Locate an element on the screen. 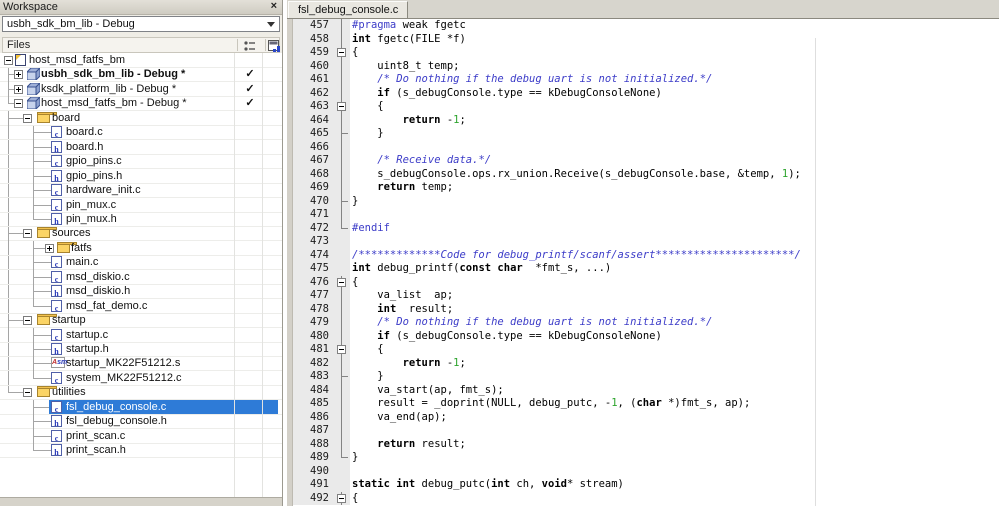  chevron-down-icon is located at coordinates (271, 24).